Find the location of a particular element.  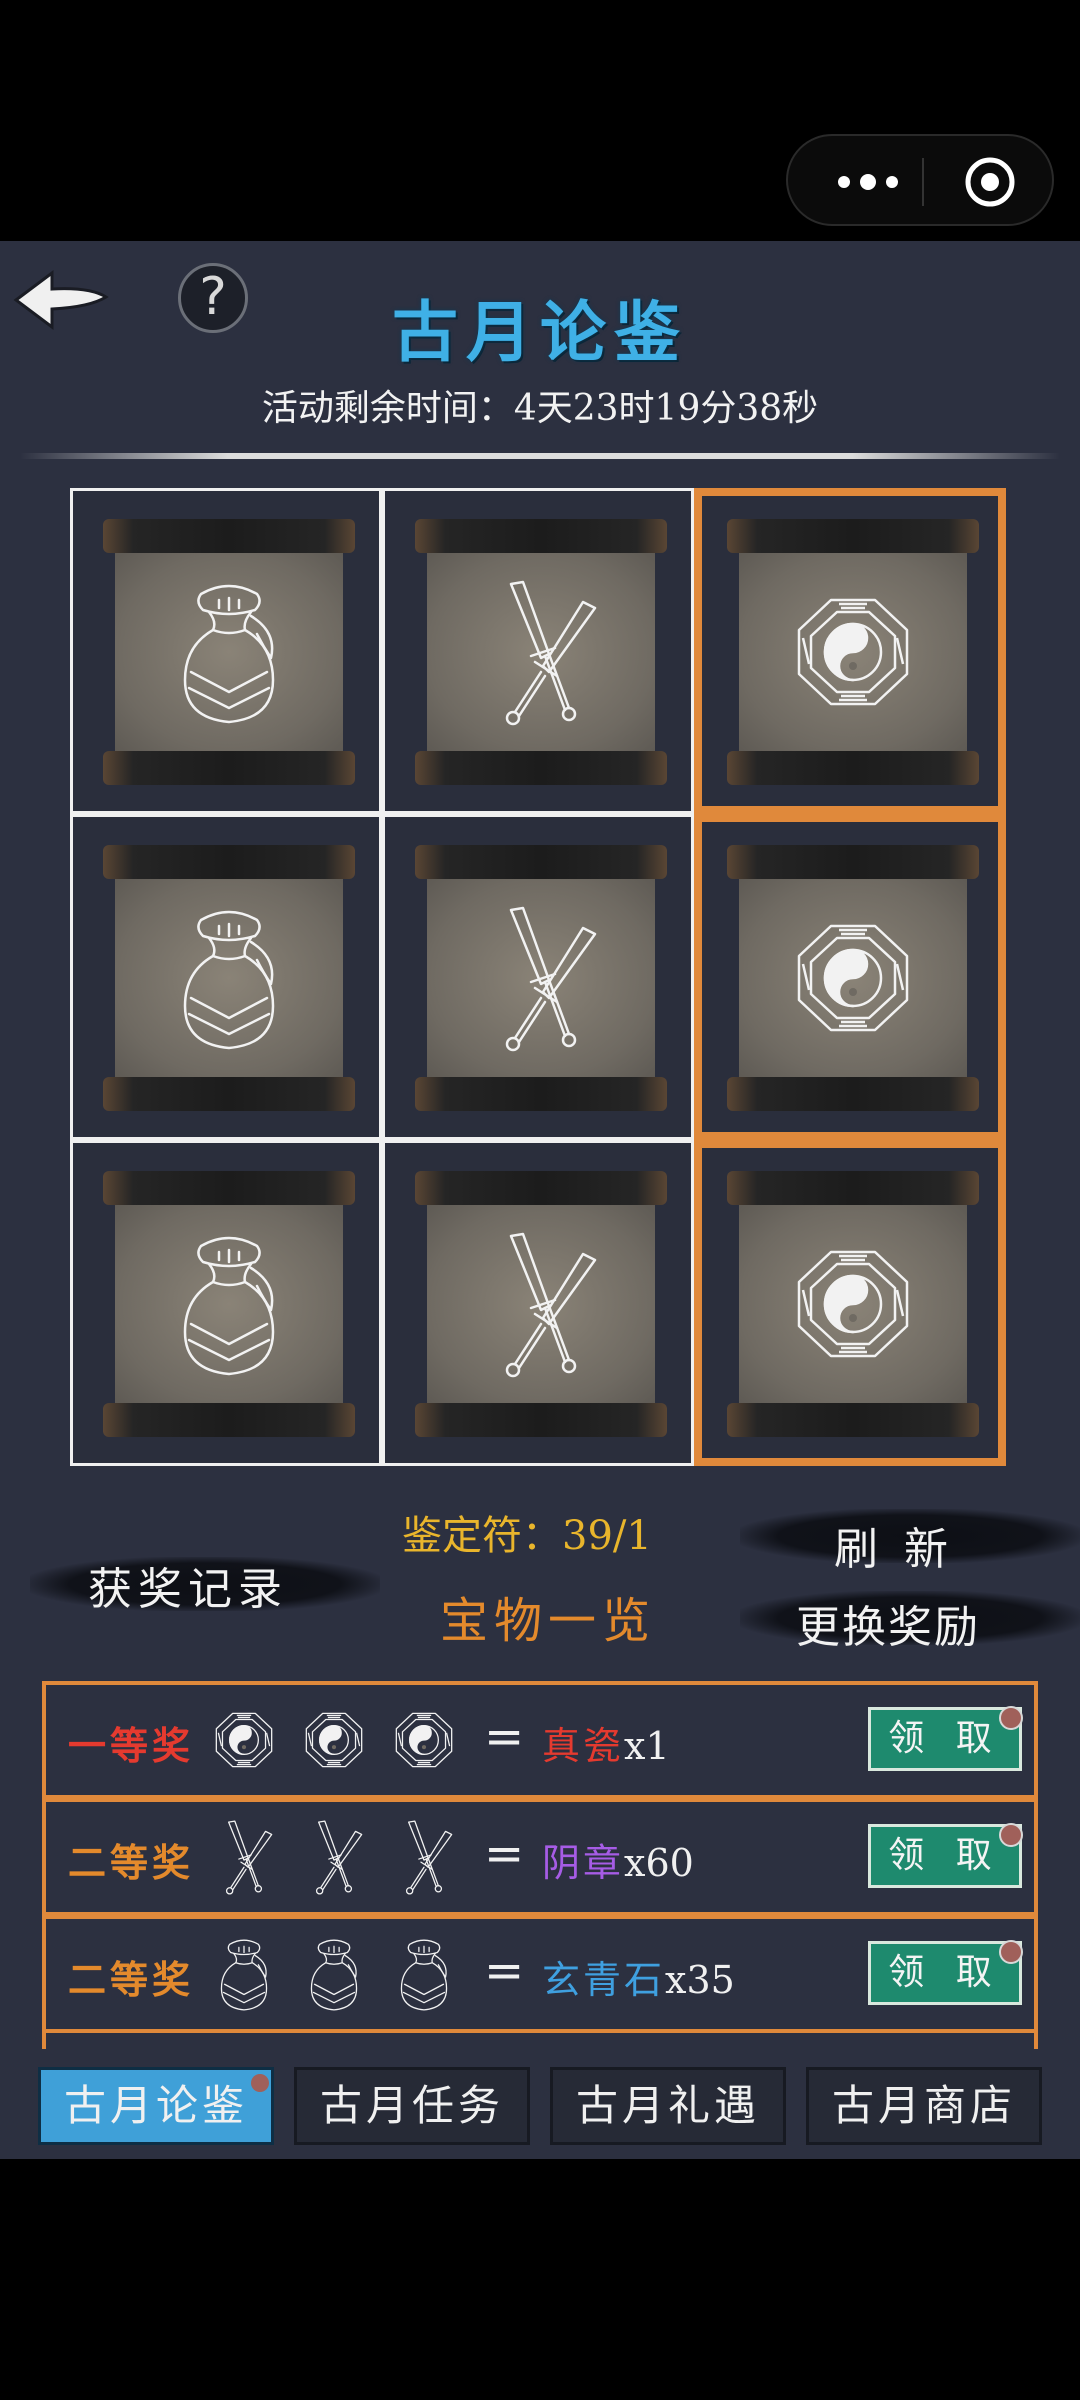

tab-label: 古月礼遇 is located at coordinates (667, 2105).